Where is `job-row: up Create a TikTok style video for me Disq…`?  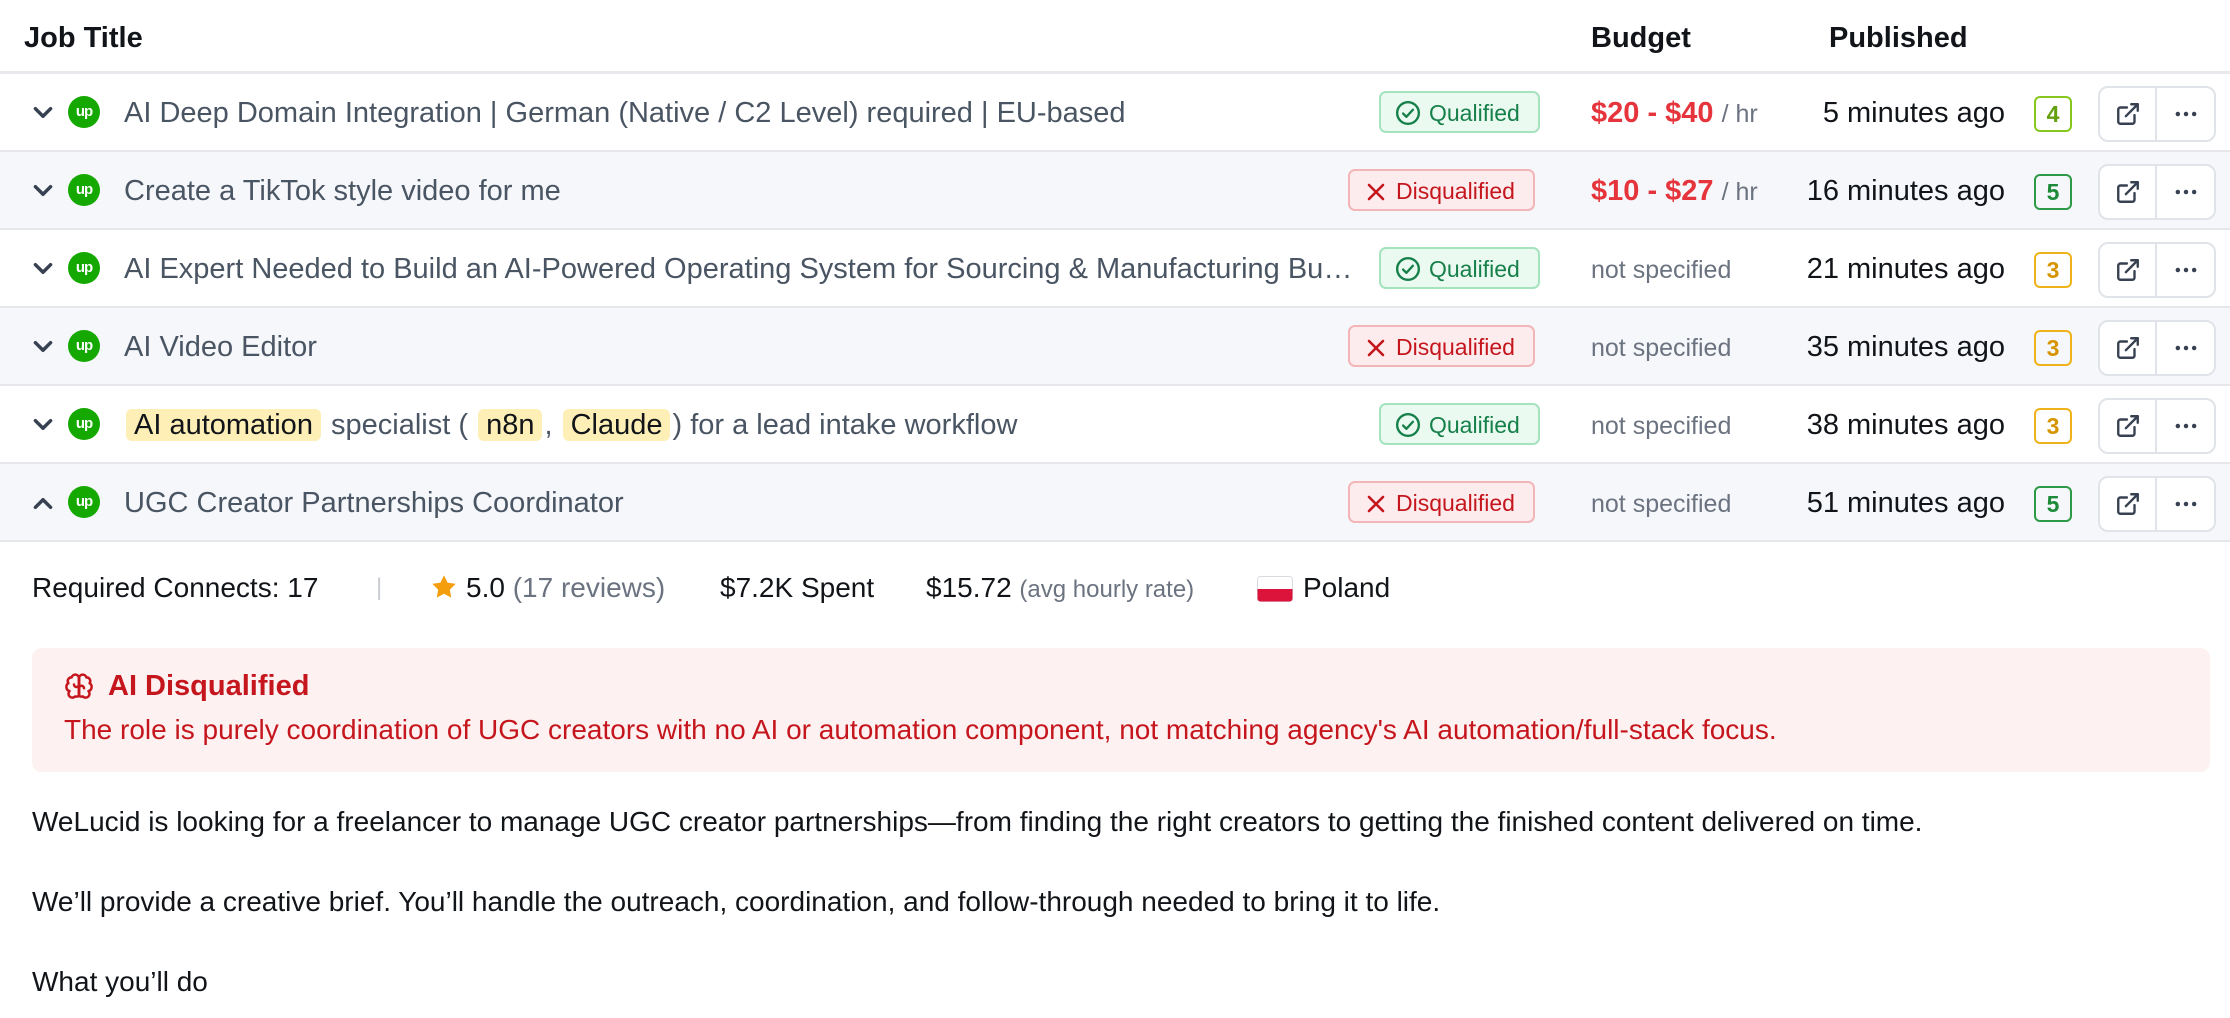
job-row: up Create a TikTok style video for me Disq… is located at coordinates (1115, 191).